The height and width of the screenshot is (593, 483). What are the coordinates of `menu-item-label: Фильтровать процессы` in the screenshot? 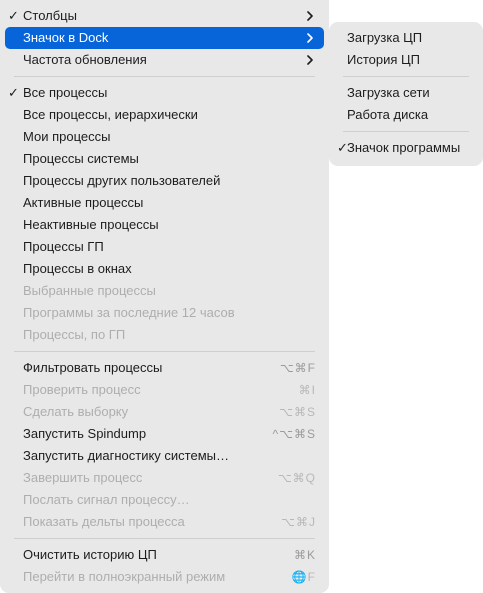 It's located at (93, 367).